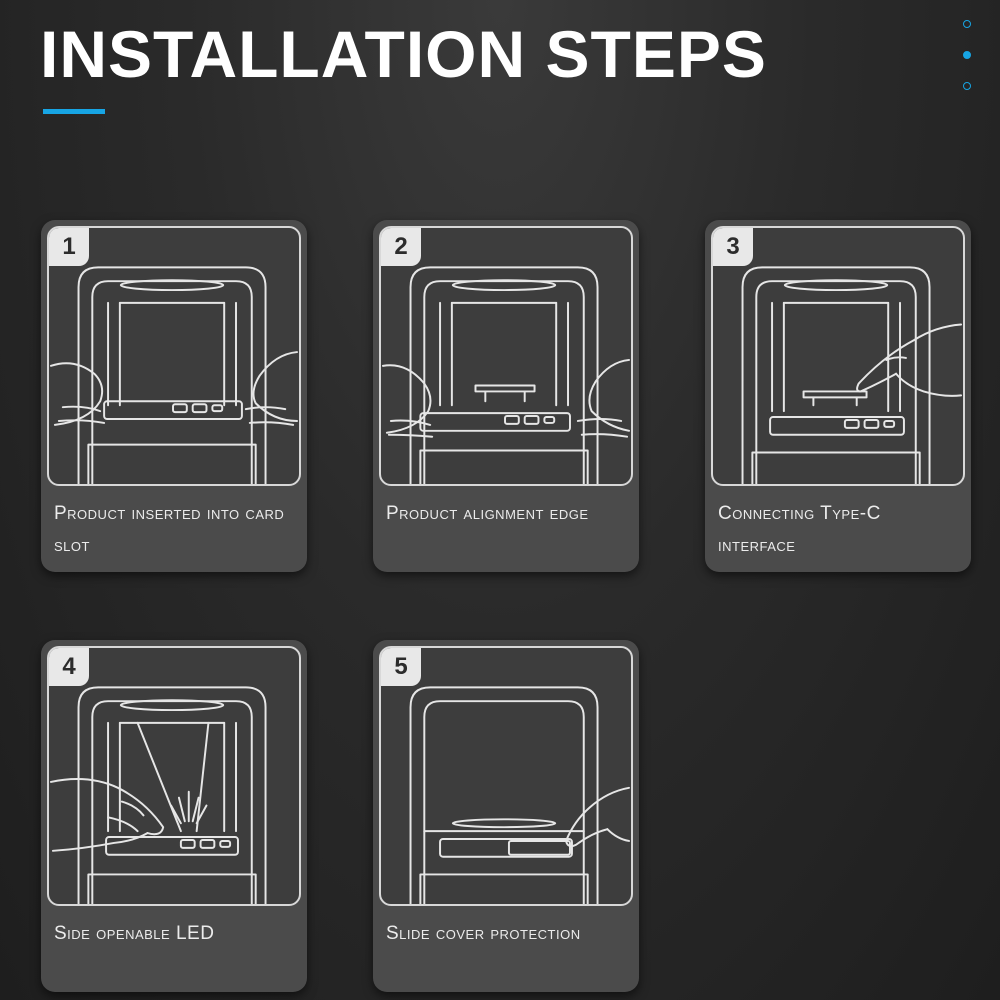 This screenshot has height=1000, width=1000. What do you see at coordinates (838, 356) in the screenshot?
I see `finger-connect-typec-icon: 3` at bounding box center [838, 356].